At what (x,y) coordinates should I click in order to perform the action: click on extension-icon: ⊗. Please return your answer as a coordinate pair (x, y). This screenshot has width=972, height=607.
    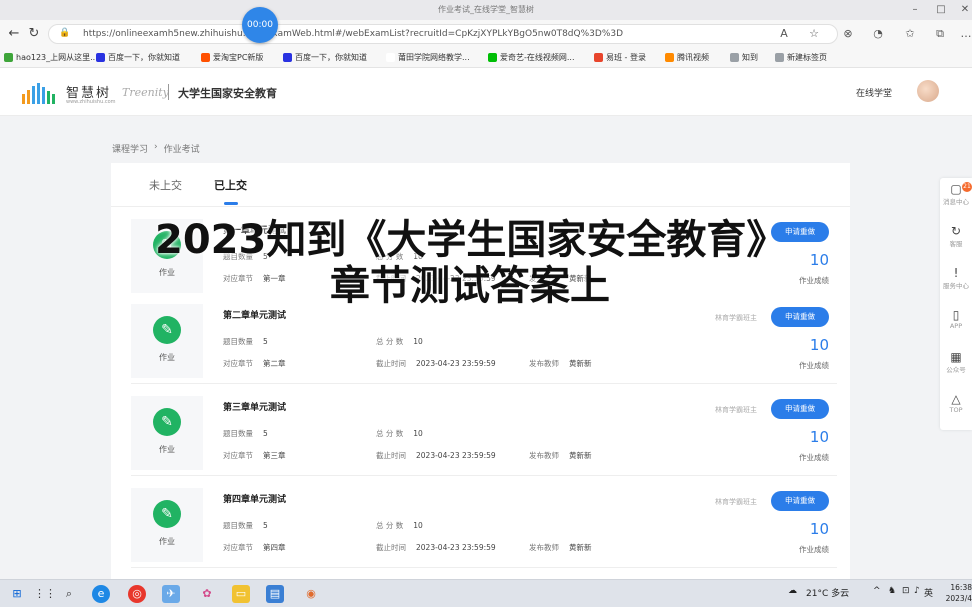
    Looking at the image, I should click on (848, 34).